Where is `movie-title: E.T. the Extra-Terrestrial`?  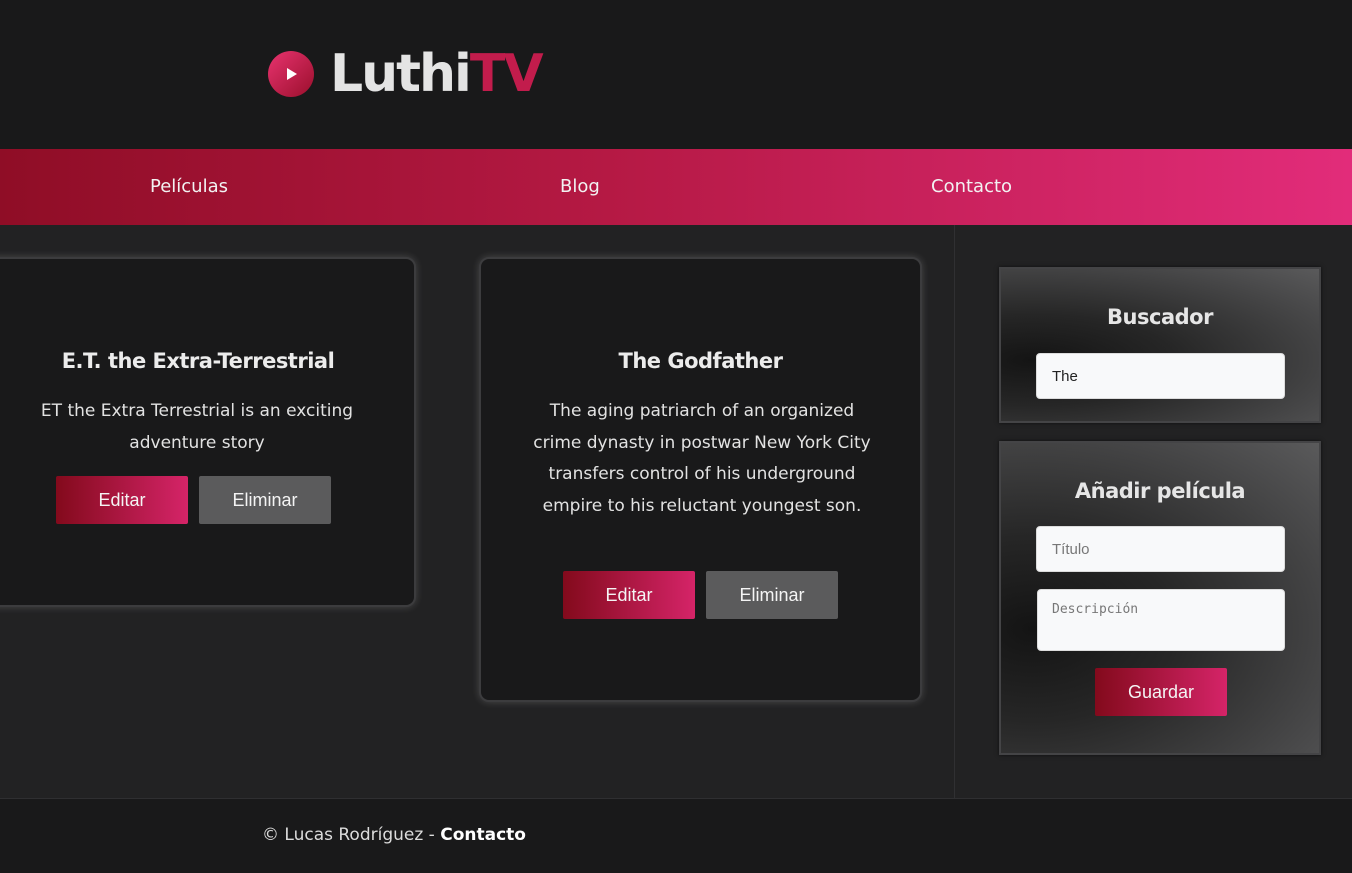
movie-title: E.T. the Extra-Terrestrial is located at coordinates (198, 361).